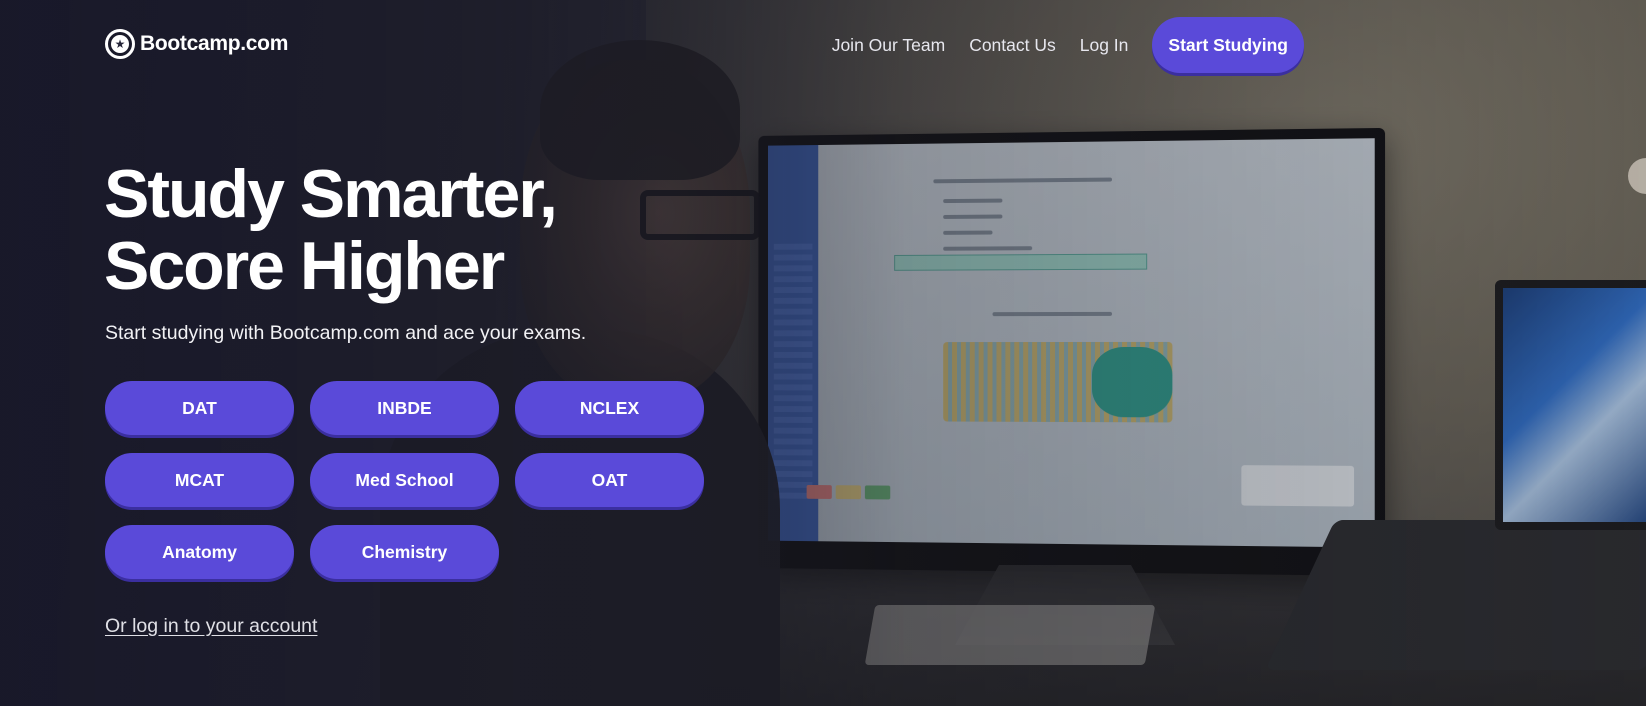  What do you see at coordinates (1012, 45) in the screenshot?
I see `nav-contact-us: Contact Us` at bounding box center [1012, 45].